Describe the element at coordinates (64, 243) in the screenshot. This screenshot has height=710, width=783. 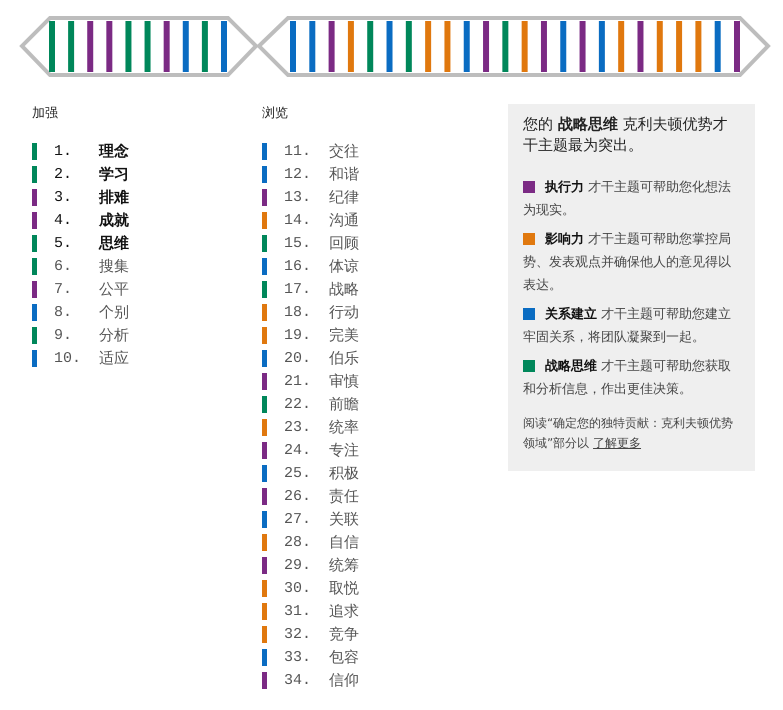
I see `rank-number: 5.` at that location.